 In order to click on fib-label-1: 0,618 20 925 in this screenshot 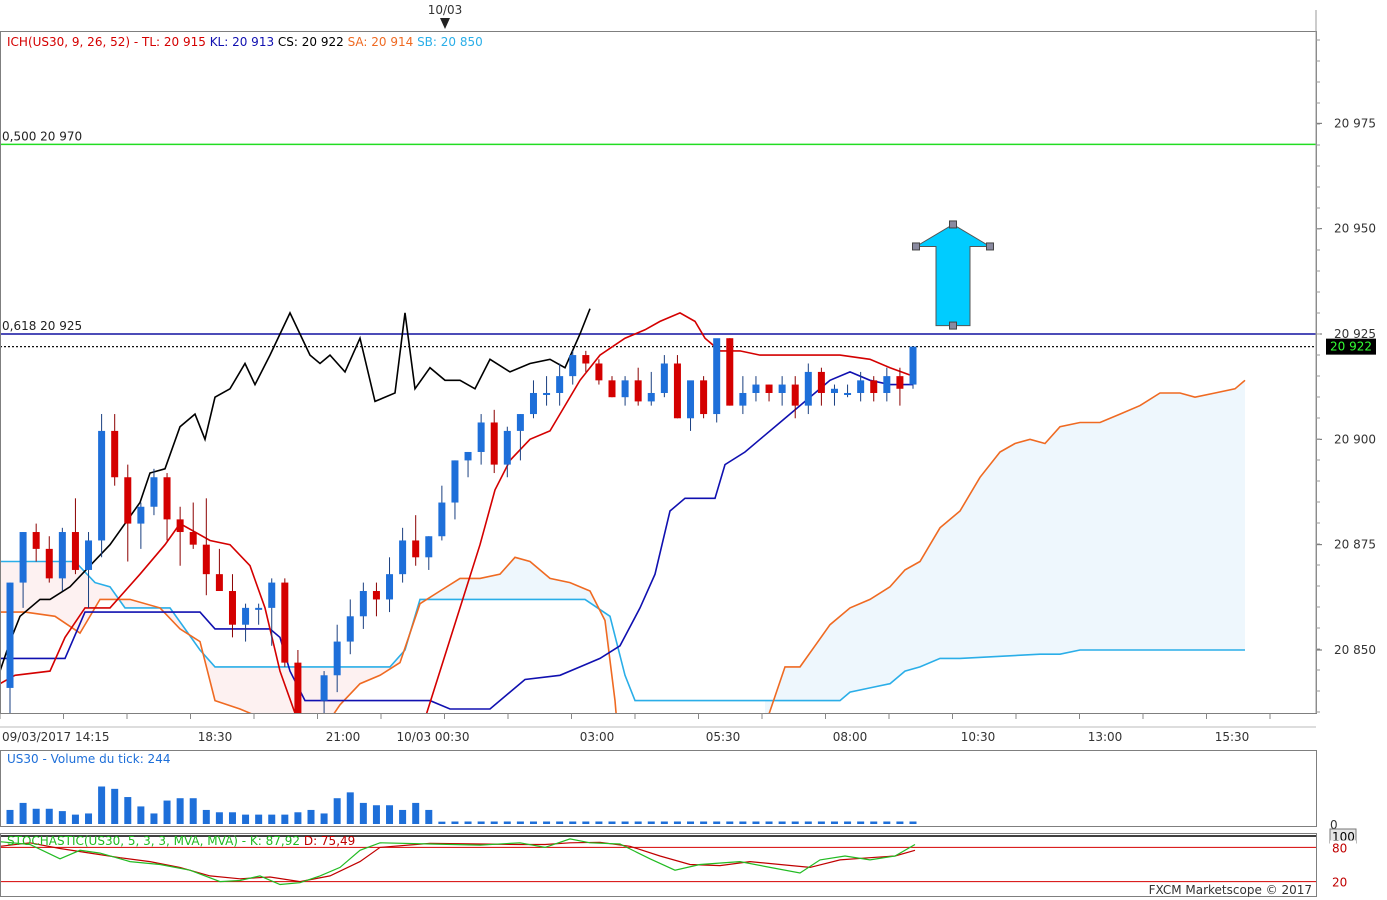, I will do `click(42, 326)`.